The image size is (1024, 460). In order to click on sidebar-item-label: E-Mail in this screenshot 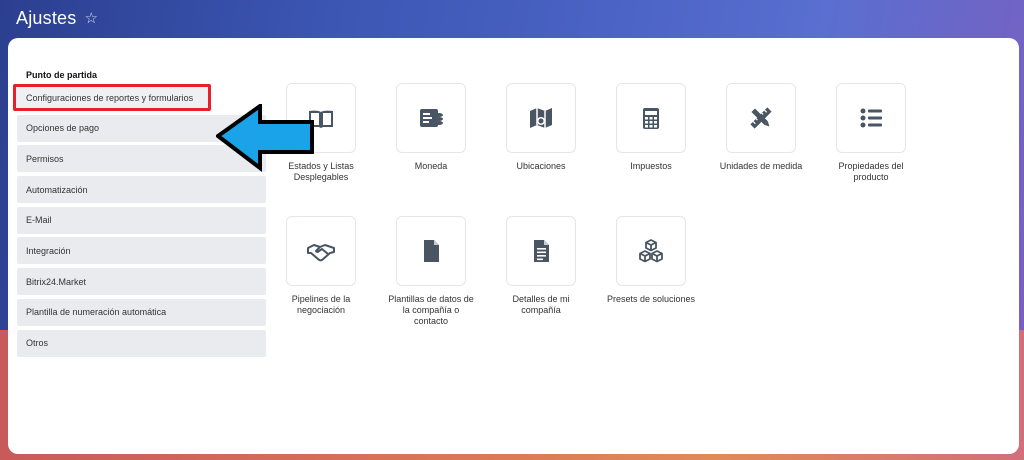, I will do `click(39, 220)`.